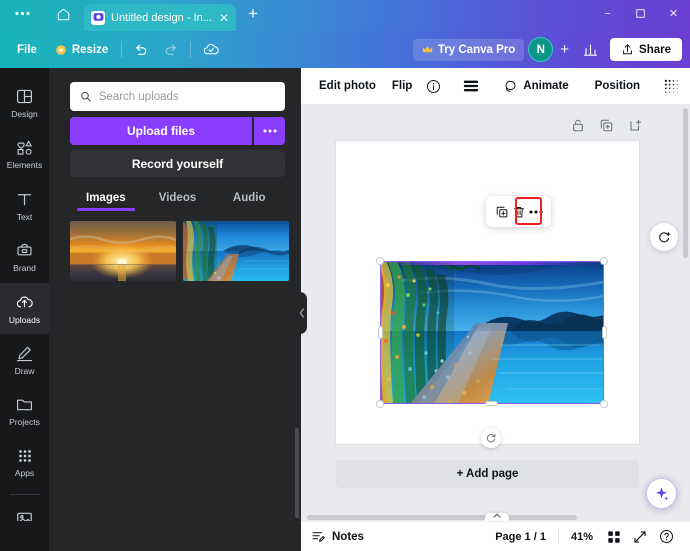  What do you see at coordinates (491, 438) in the screenshot?
I see `rotate-handle` at bounding box center [491, 438].